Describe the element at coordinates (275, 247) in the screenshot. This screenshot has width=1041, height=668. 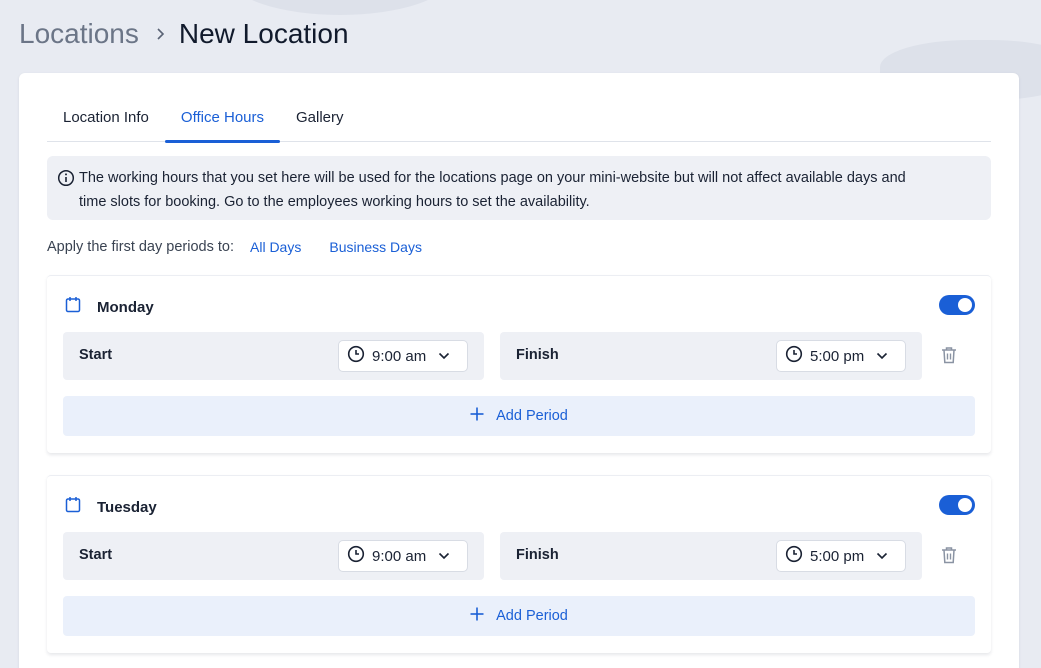
I see `apply-all-days-link: All Days` at that location.